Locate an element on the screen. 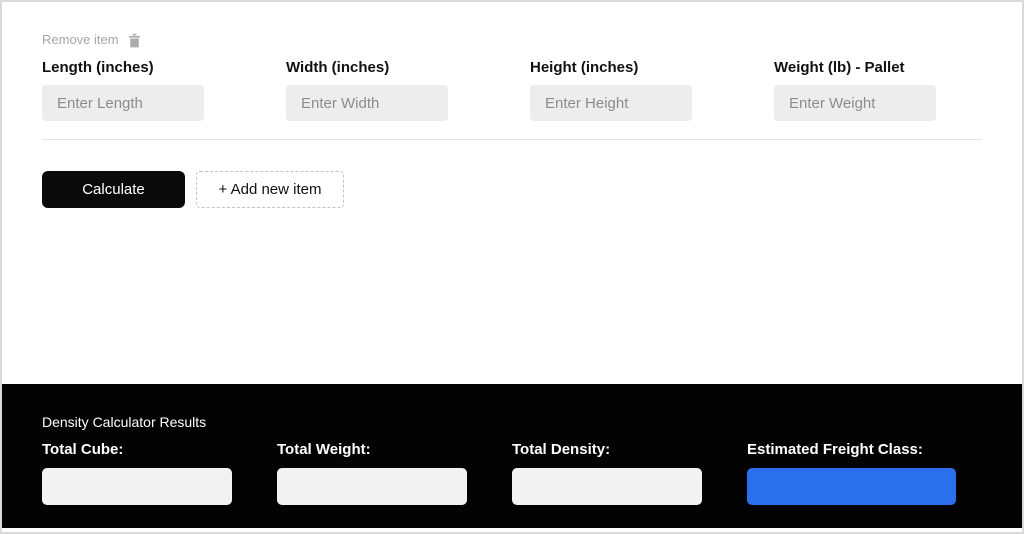  total-weight-label: Total Weight: is located at coordinates (324, 449).